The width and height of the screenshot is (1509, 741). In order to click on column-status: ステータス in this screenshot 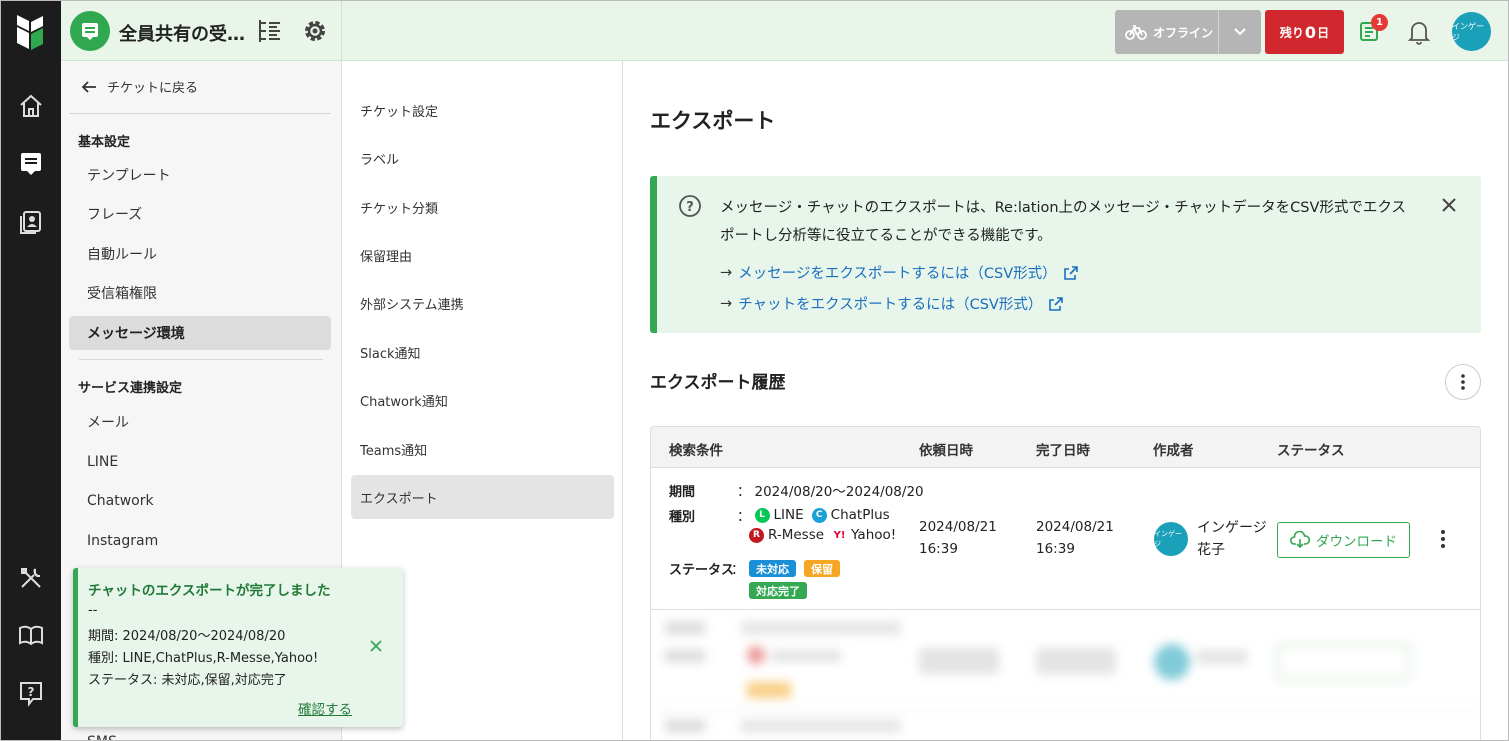, I will do `click(1311, 451)`.